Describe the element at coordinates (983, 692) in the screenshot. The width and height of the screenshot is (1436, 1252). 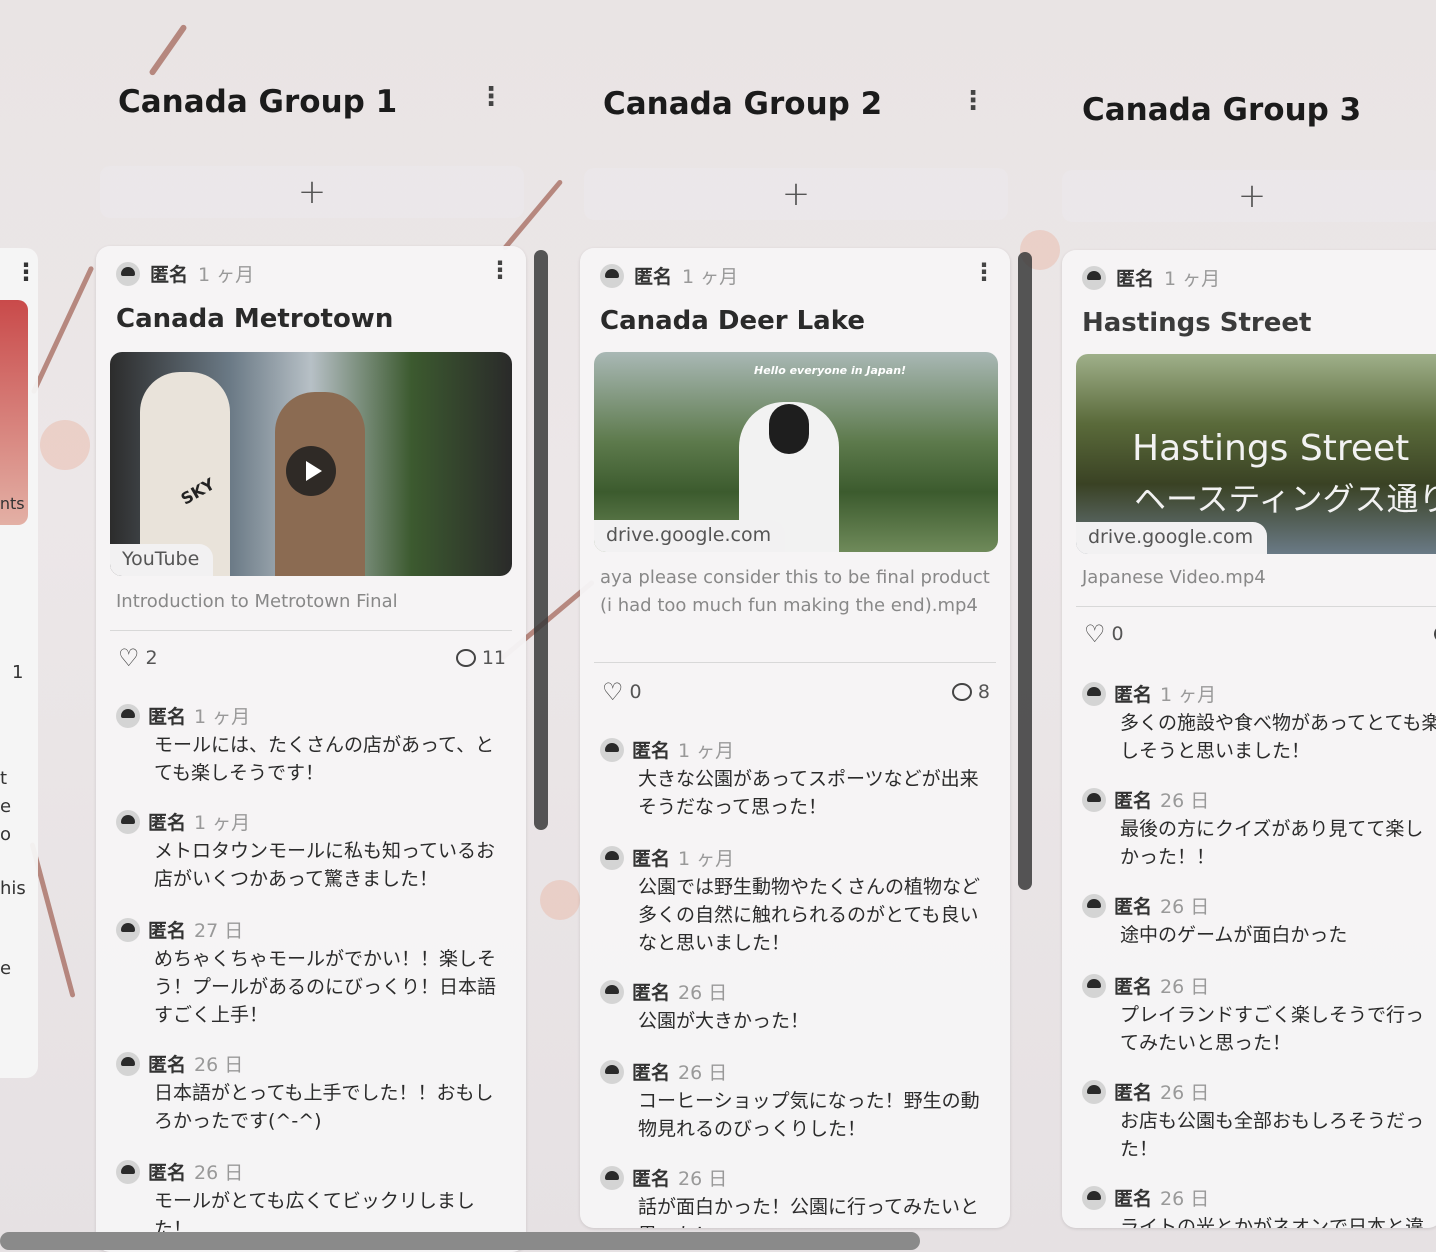
I see `comment-count: 8` at that location.